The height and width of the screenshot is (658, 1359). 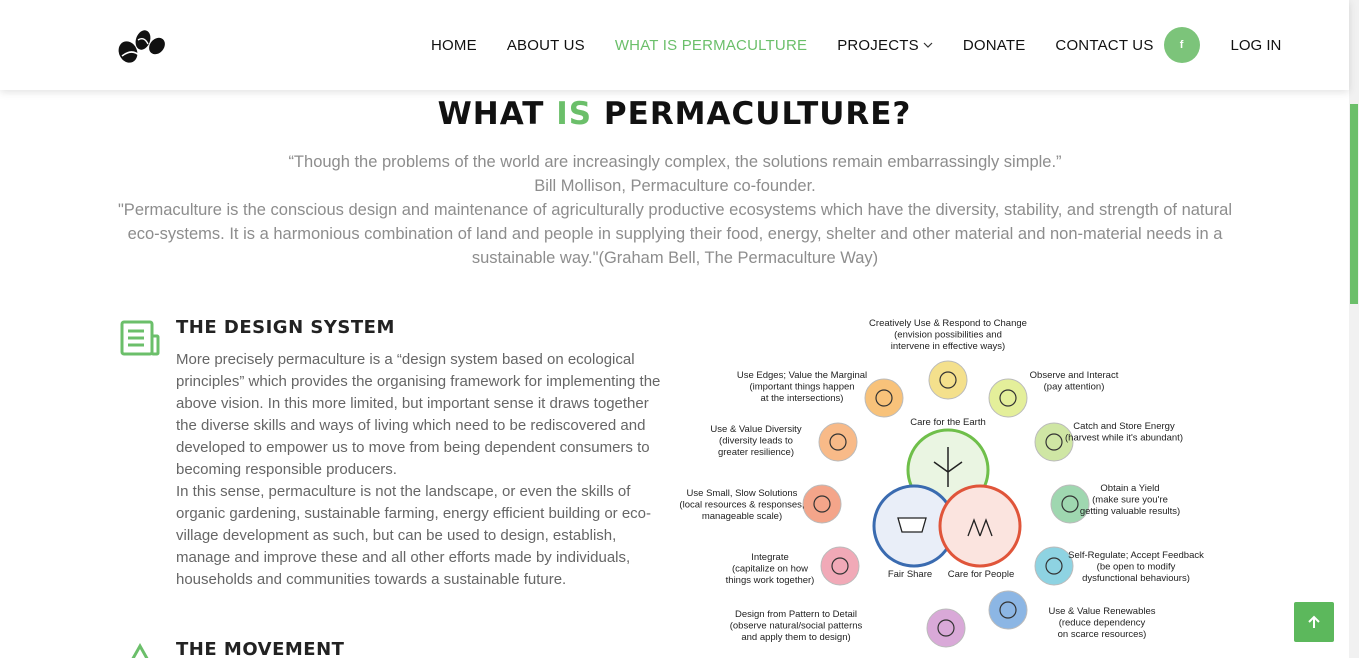 I want to click on facebook-icon: f, so click(x=1181, y=45).